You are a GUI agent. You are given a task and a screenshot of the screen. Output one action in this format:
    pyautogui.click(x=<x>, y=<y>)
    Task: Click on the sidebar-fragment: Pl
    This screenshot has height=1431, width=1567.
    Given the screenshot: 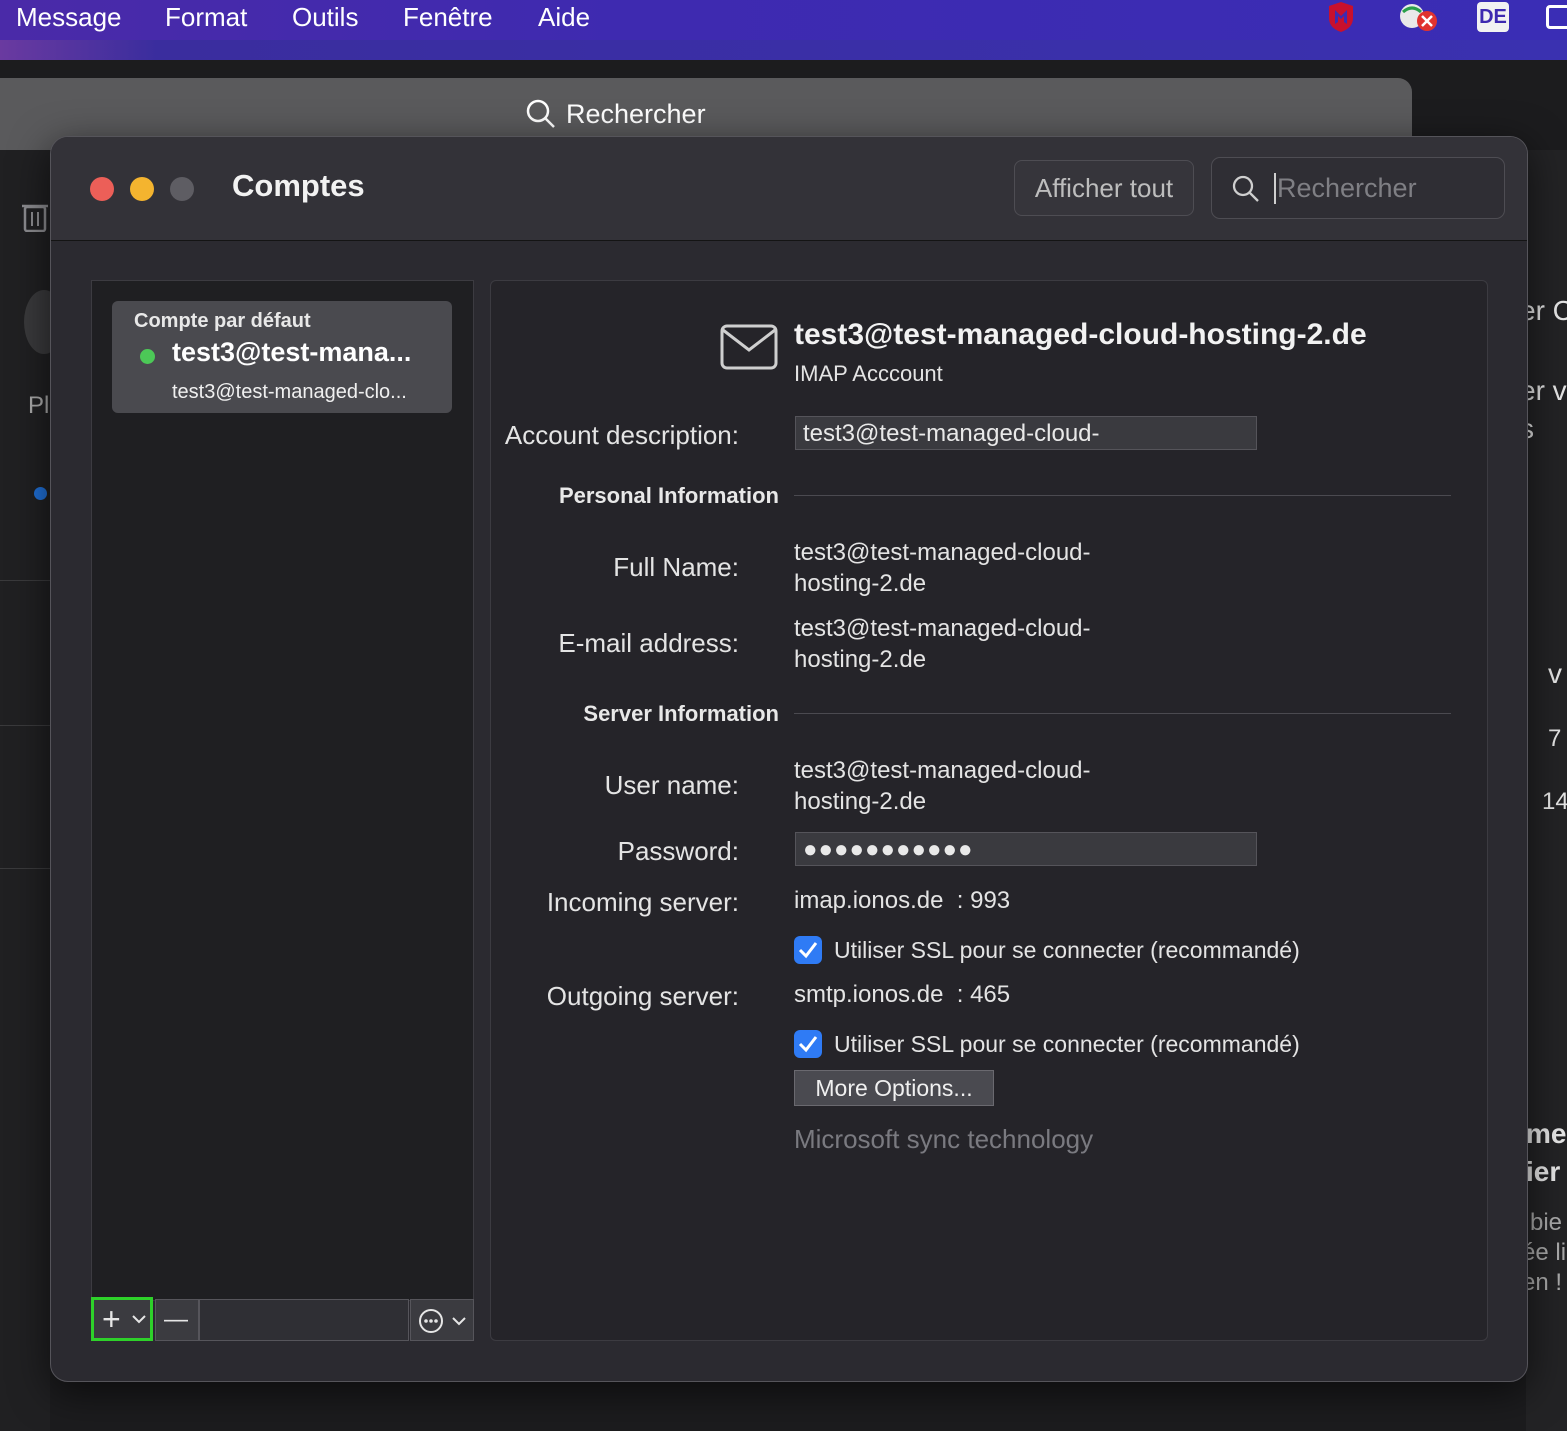 What is the action you would take?
    pyautogui.click(x=39, y=405)
    